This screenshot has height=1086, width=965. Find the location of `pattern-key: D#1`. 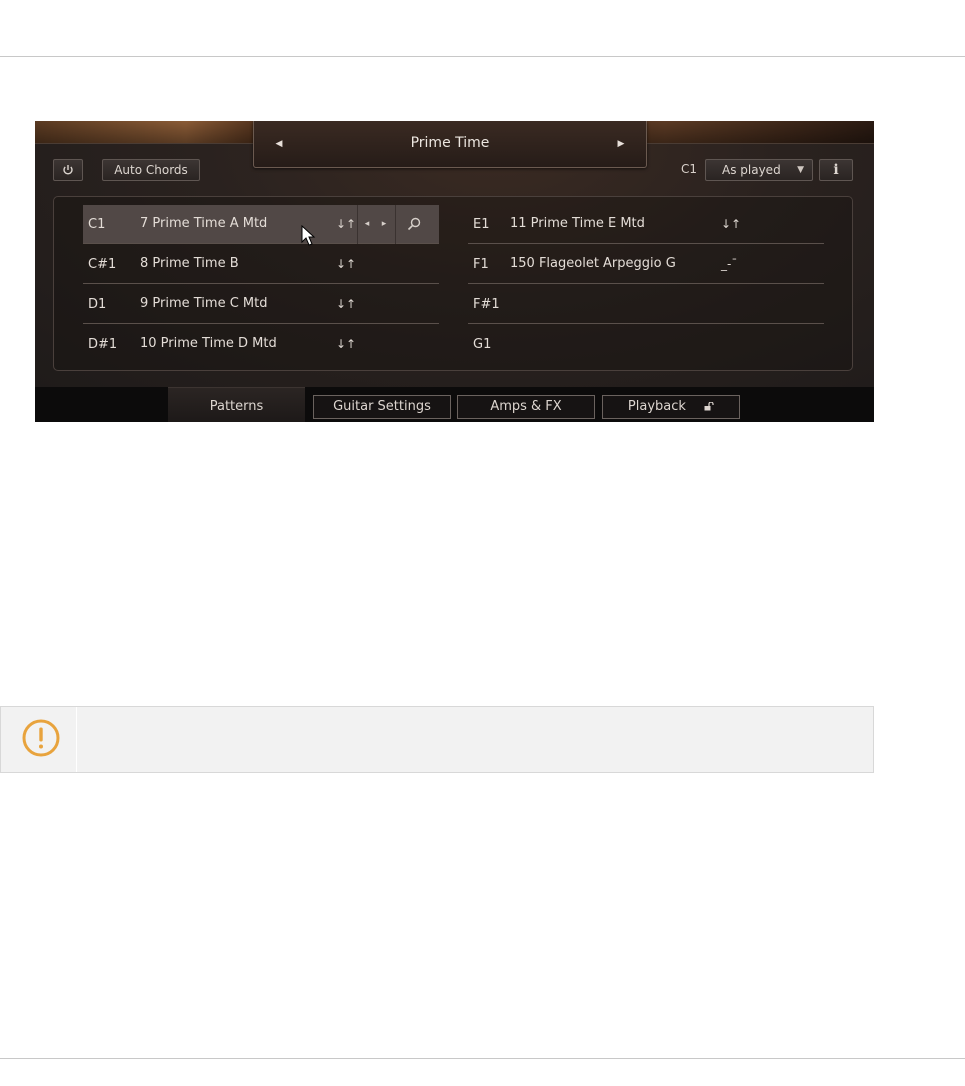

pattern-key: D#1 is located at coordinates (103, 344).